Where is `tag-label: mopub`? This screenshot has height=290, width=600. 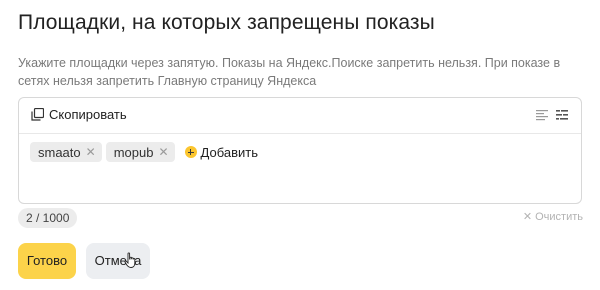 tag-label: mopub is located at coordinates (133, 152).